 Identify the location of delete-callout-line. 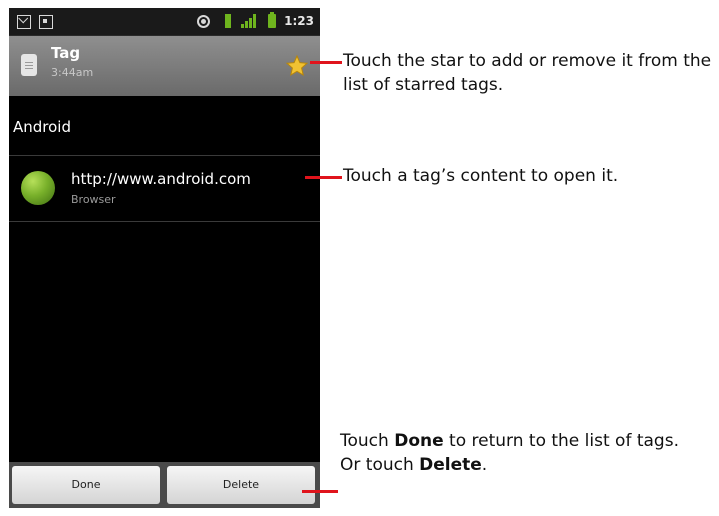
(320, 491).